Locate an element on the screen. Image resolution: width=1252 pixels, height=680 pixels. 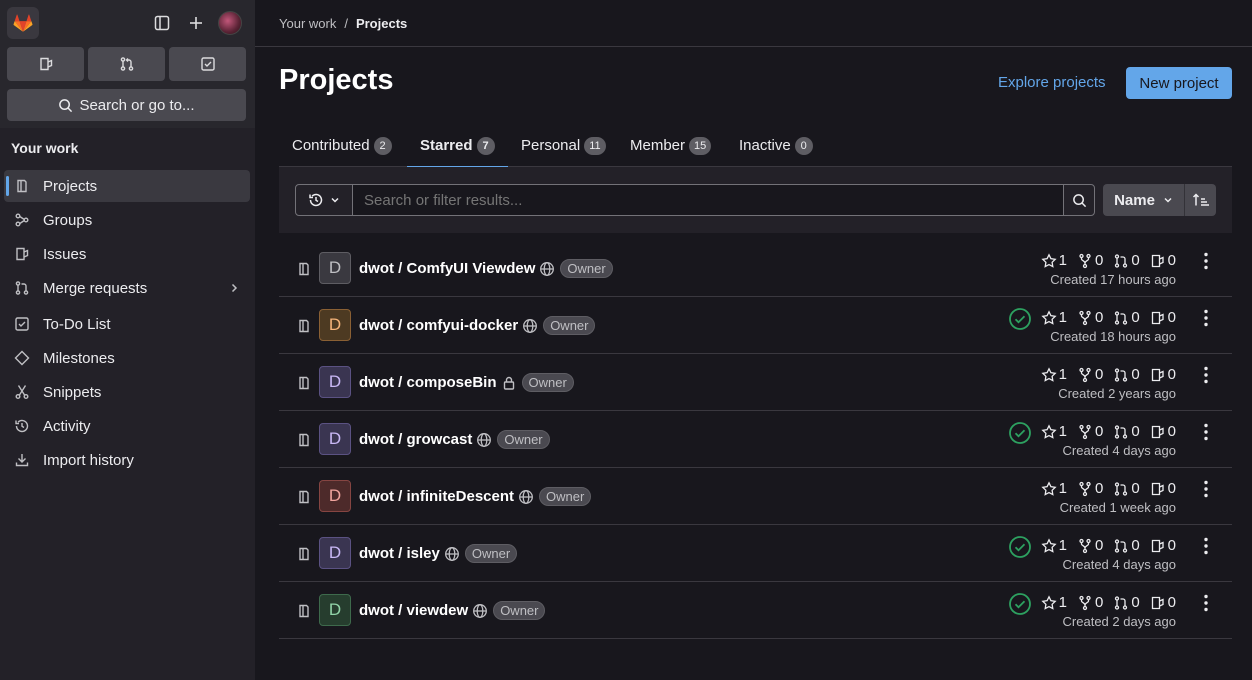
new-project-button: New project is located at coordinates (1179, 83).